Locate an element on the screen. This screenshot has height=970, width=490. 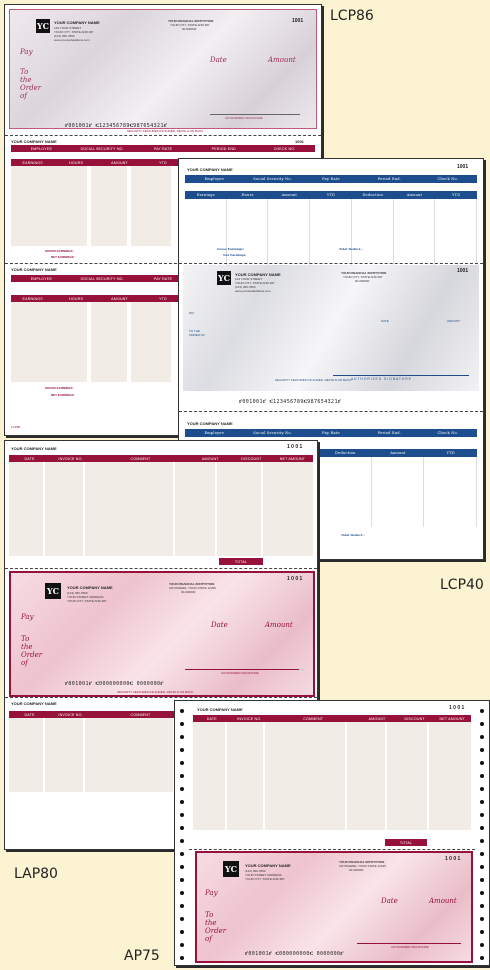
date-label: DATE is located at coordinates (385, 321).